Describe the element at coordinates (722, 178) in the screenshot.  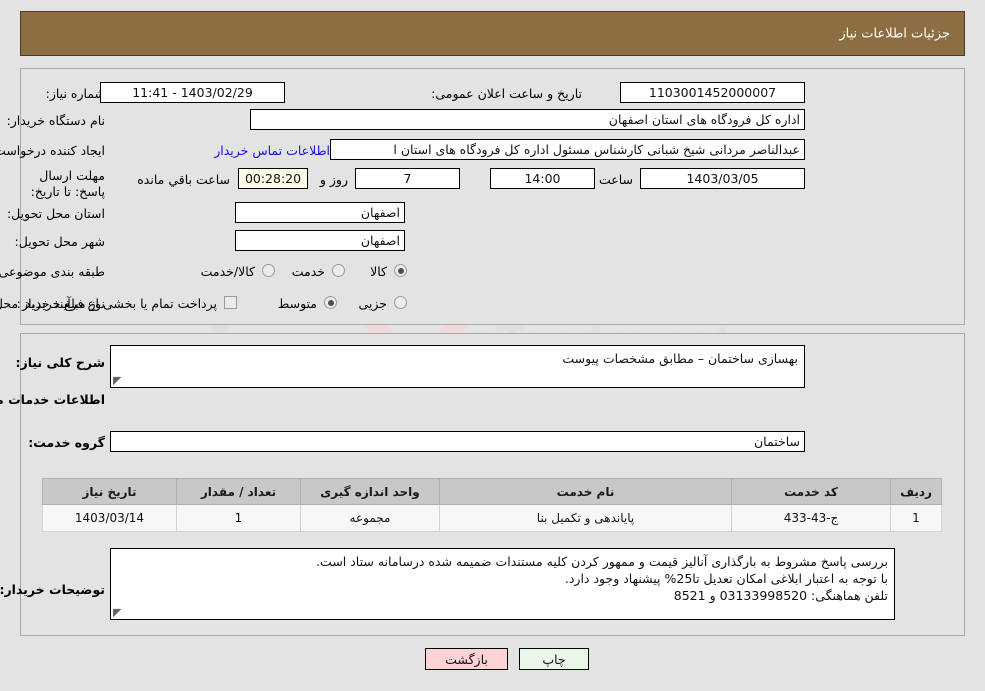
I see `deadline-date-value: 1403/03/05` at that location.